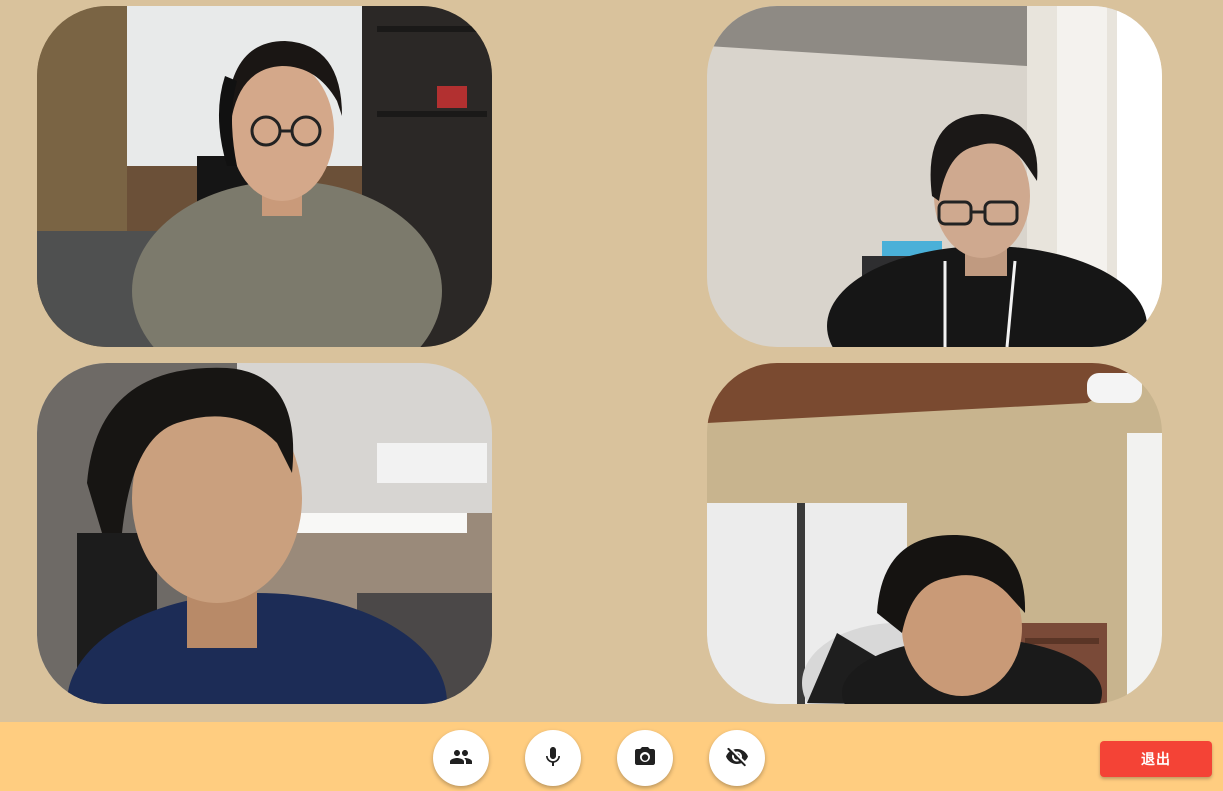  I want to click on eye-off-icon, so click(737, 758).